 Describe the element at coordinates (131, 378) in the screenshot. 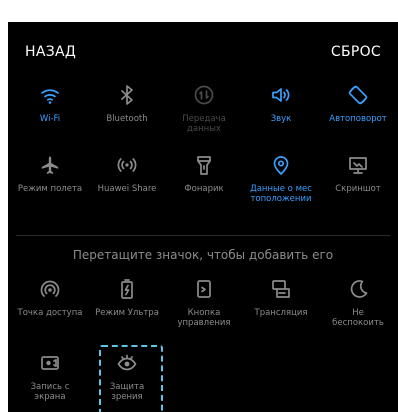

I see `drag-selection-outline` at that location.